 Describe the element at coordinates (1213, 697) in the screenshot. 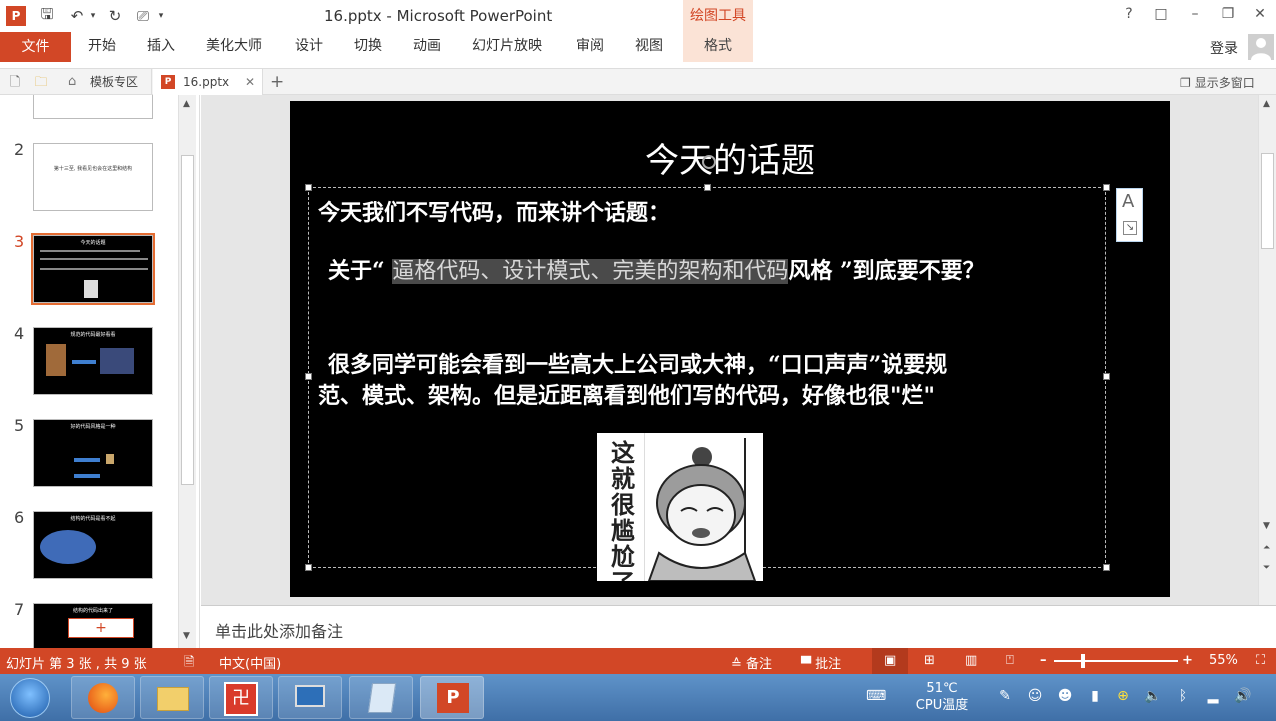

I see `network-icon: ▂` at that location.